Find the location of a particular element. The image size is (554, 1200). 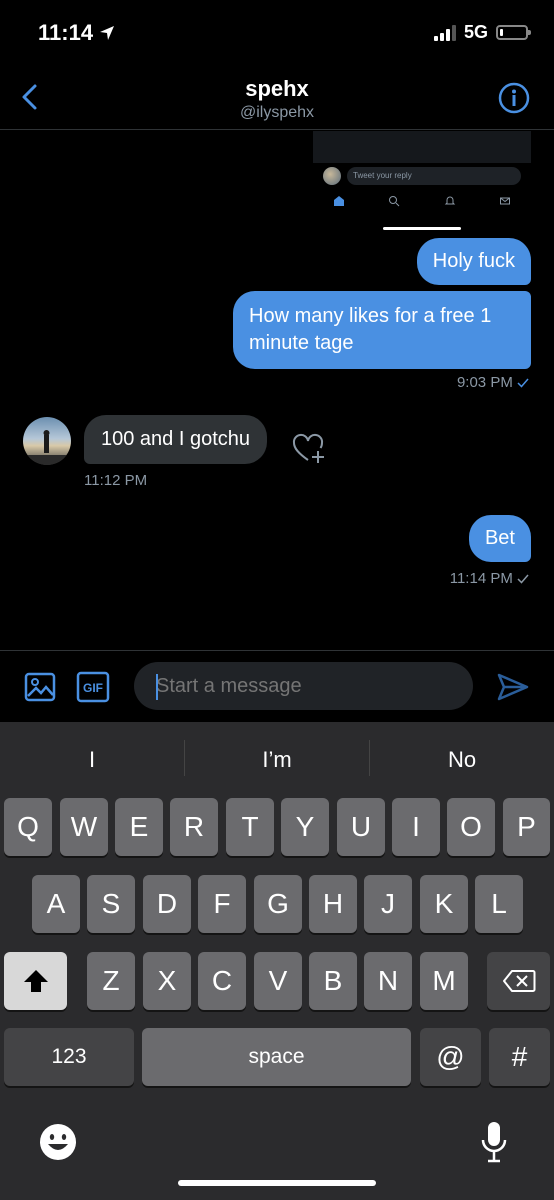

key-z: Z is located at coordinates (111, 981).